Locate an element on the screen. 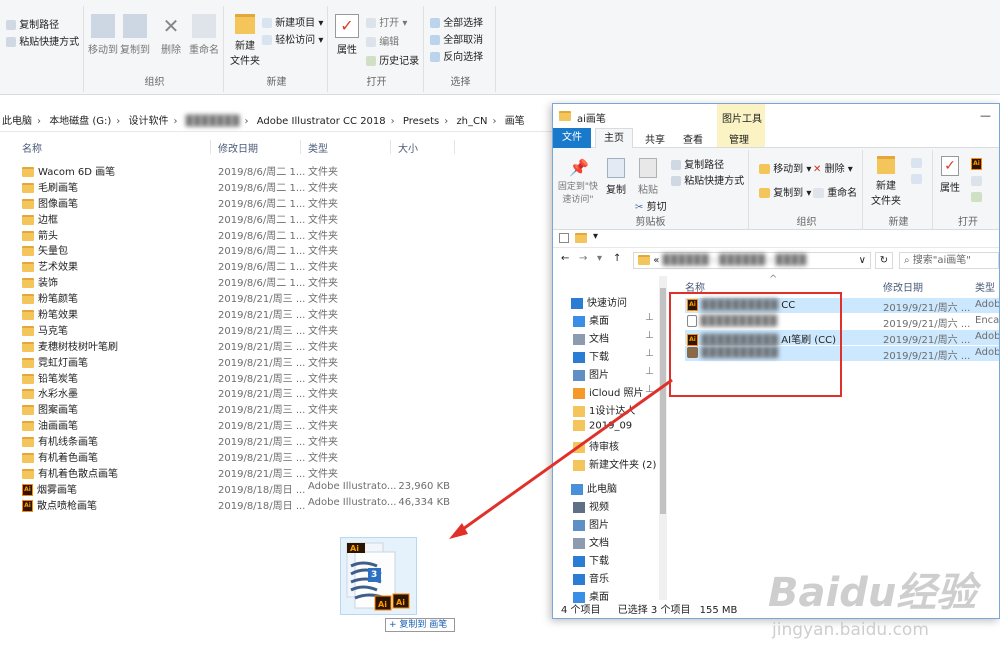 The image size is (1000, 664). up-arrow-icon: ↑ is located at coordinates (617, 258).